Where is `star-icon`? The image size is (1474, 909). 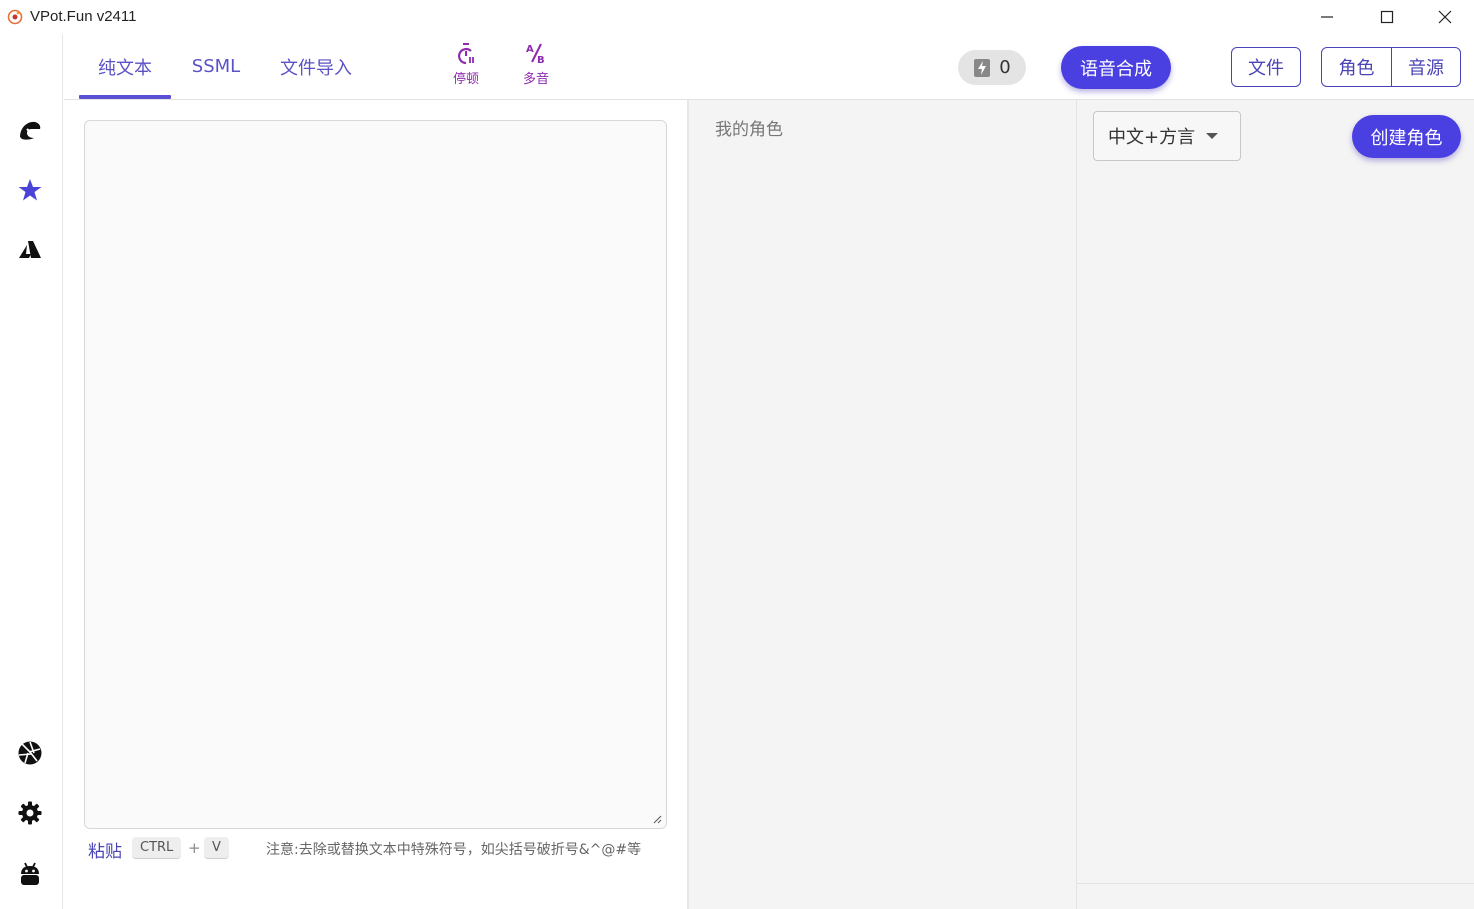
star-icon is located at coordinates (30, 190).